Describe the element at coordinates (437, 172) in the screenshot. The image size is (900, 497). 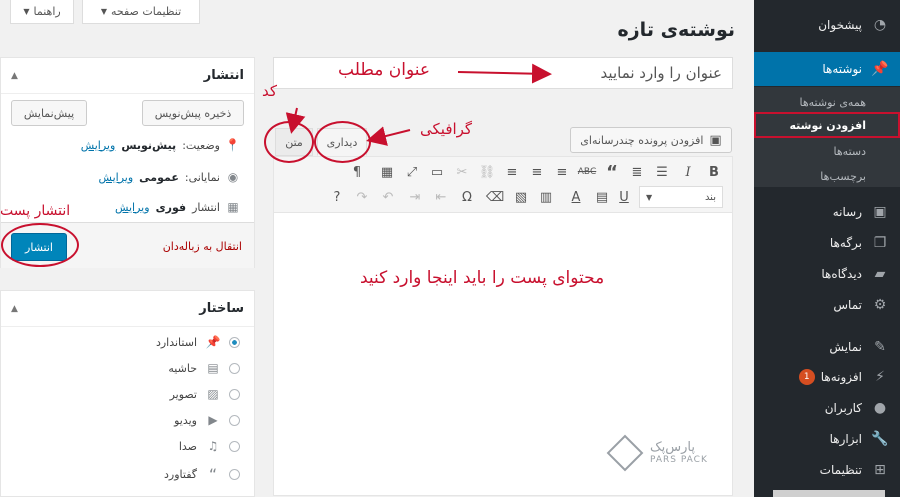
I see `more-tag-icon: ▭` at that location.